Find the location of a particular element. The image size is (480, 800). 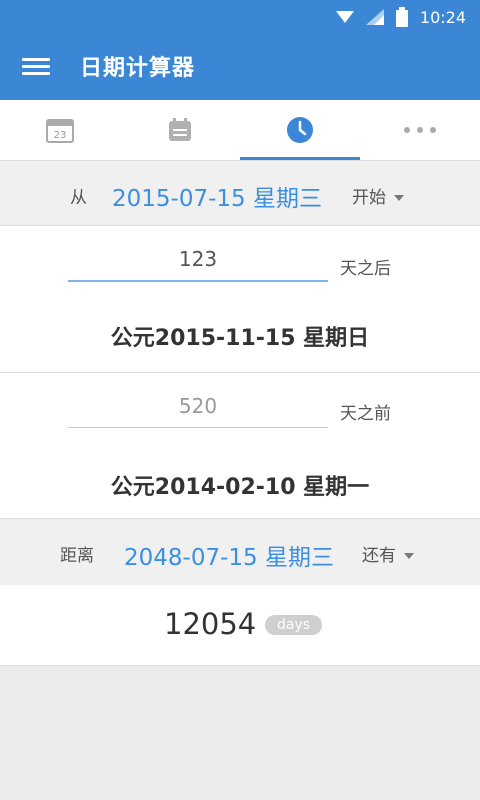

status-time: 10:24 is located at coordinates (442, 17).